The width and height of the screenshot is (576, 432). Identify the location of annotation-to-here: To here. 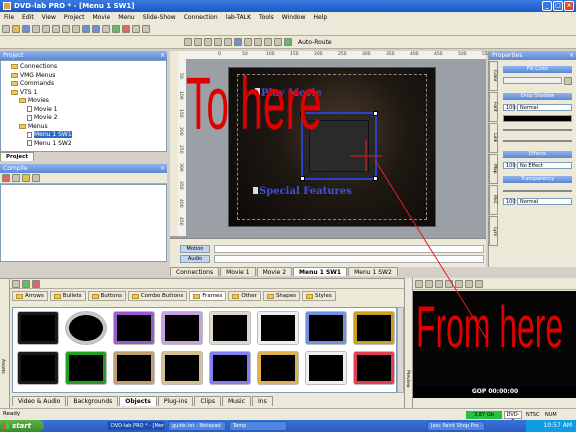
(254, 103).